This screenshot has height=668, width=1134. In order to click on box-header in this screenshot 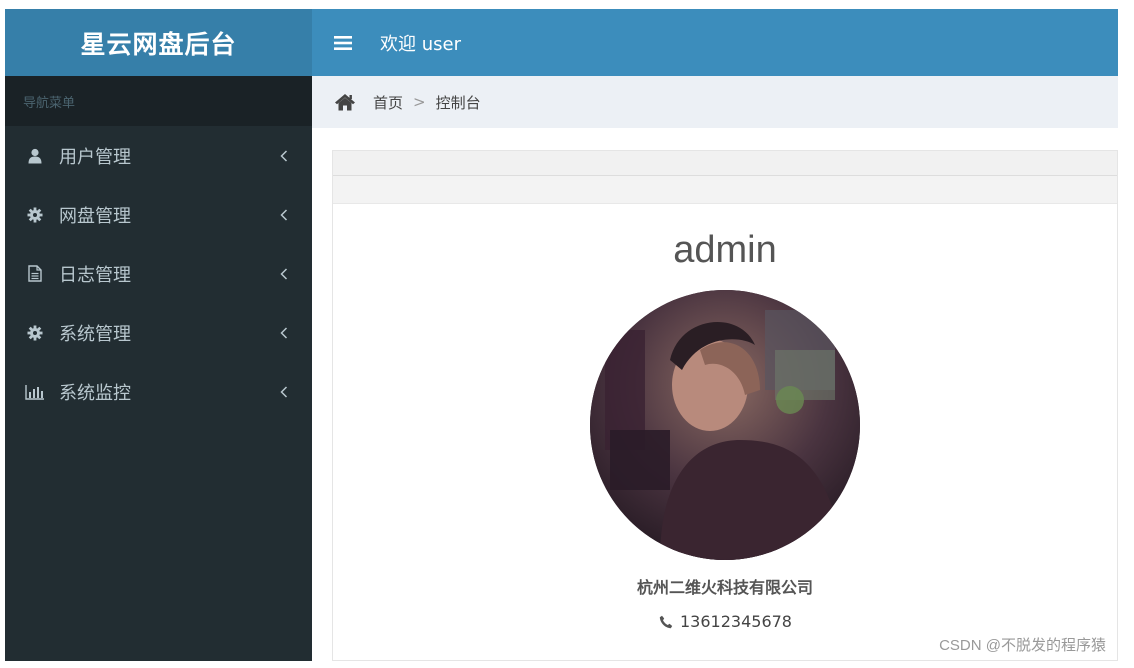, I will do `click(725, 163)`.